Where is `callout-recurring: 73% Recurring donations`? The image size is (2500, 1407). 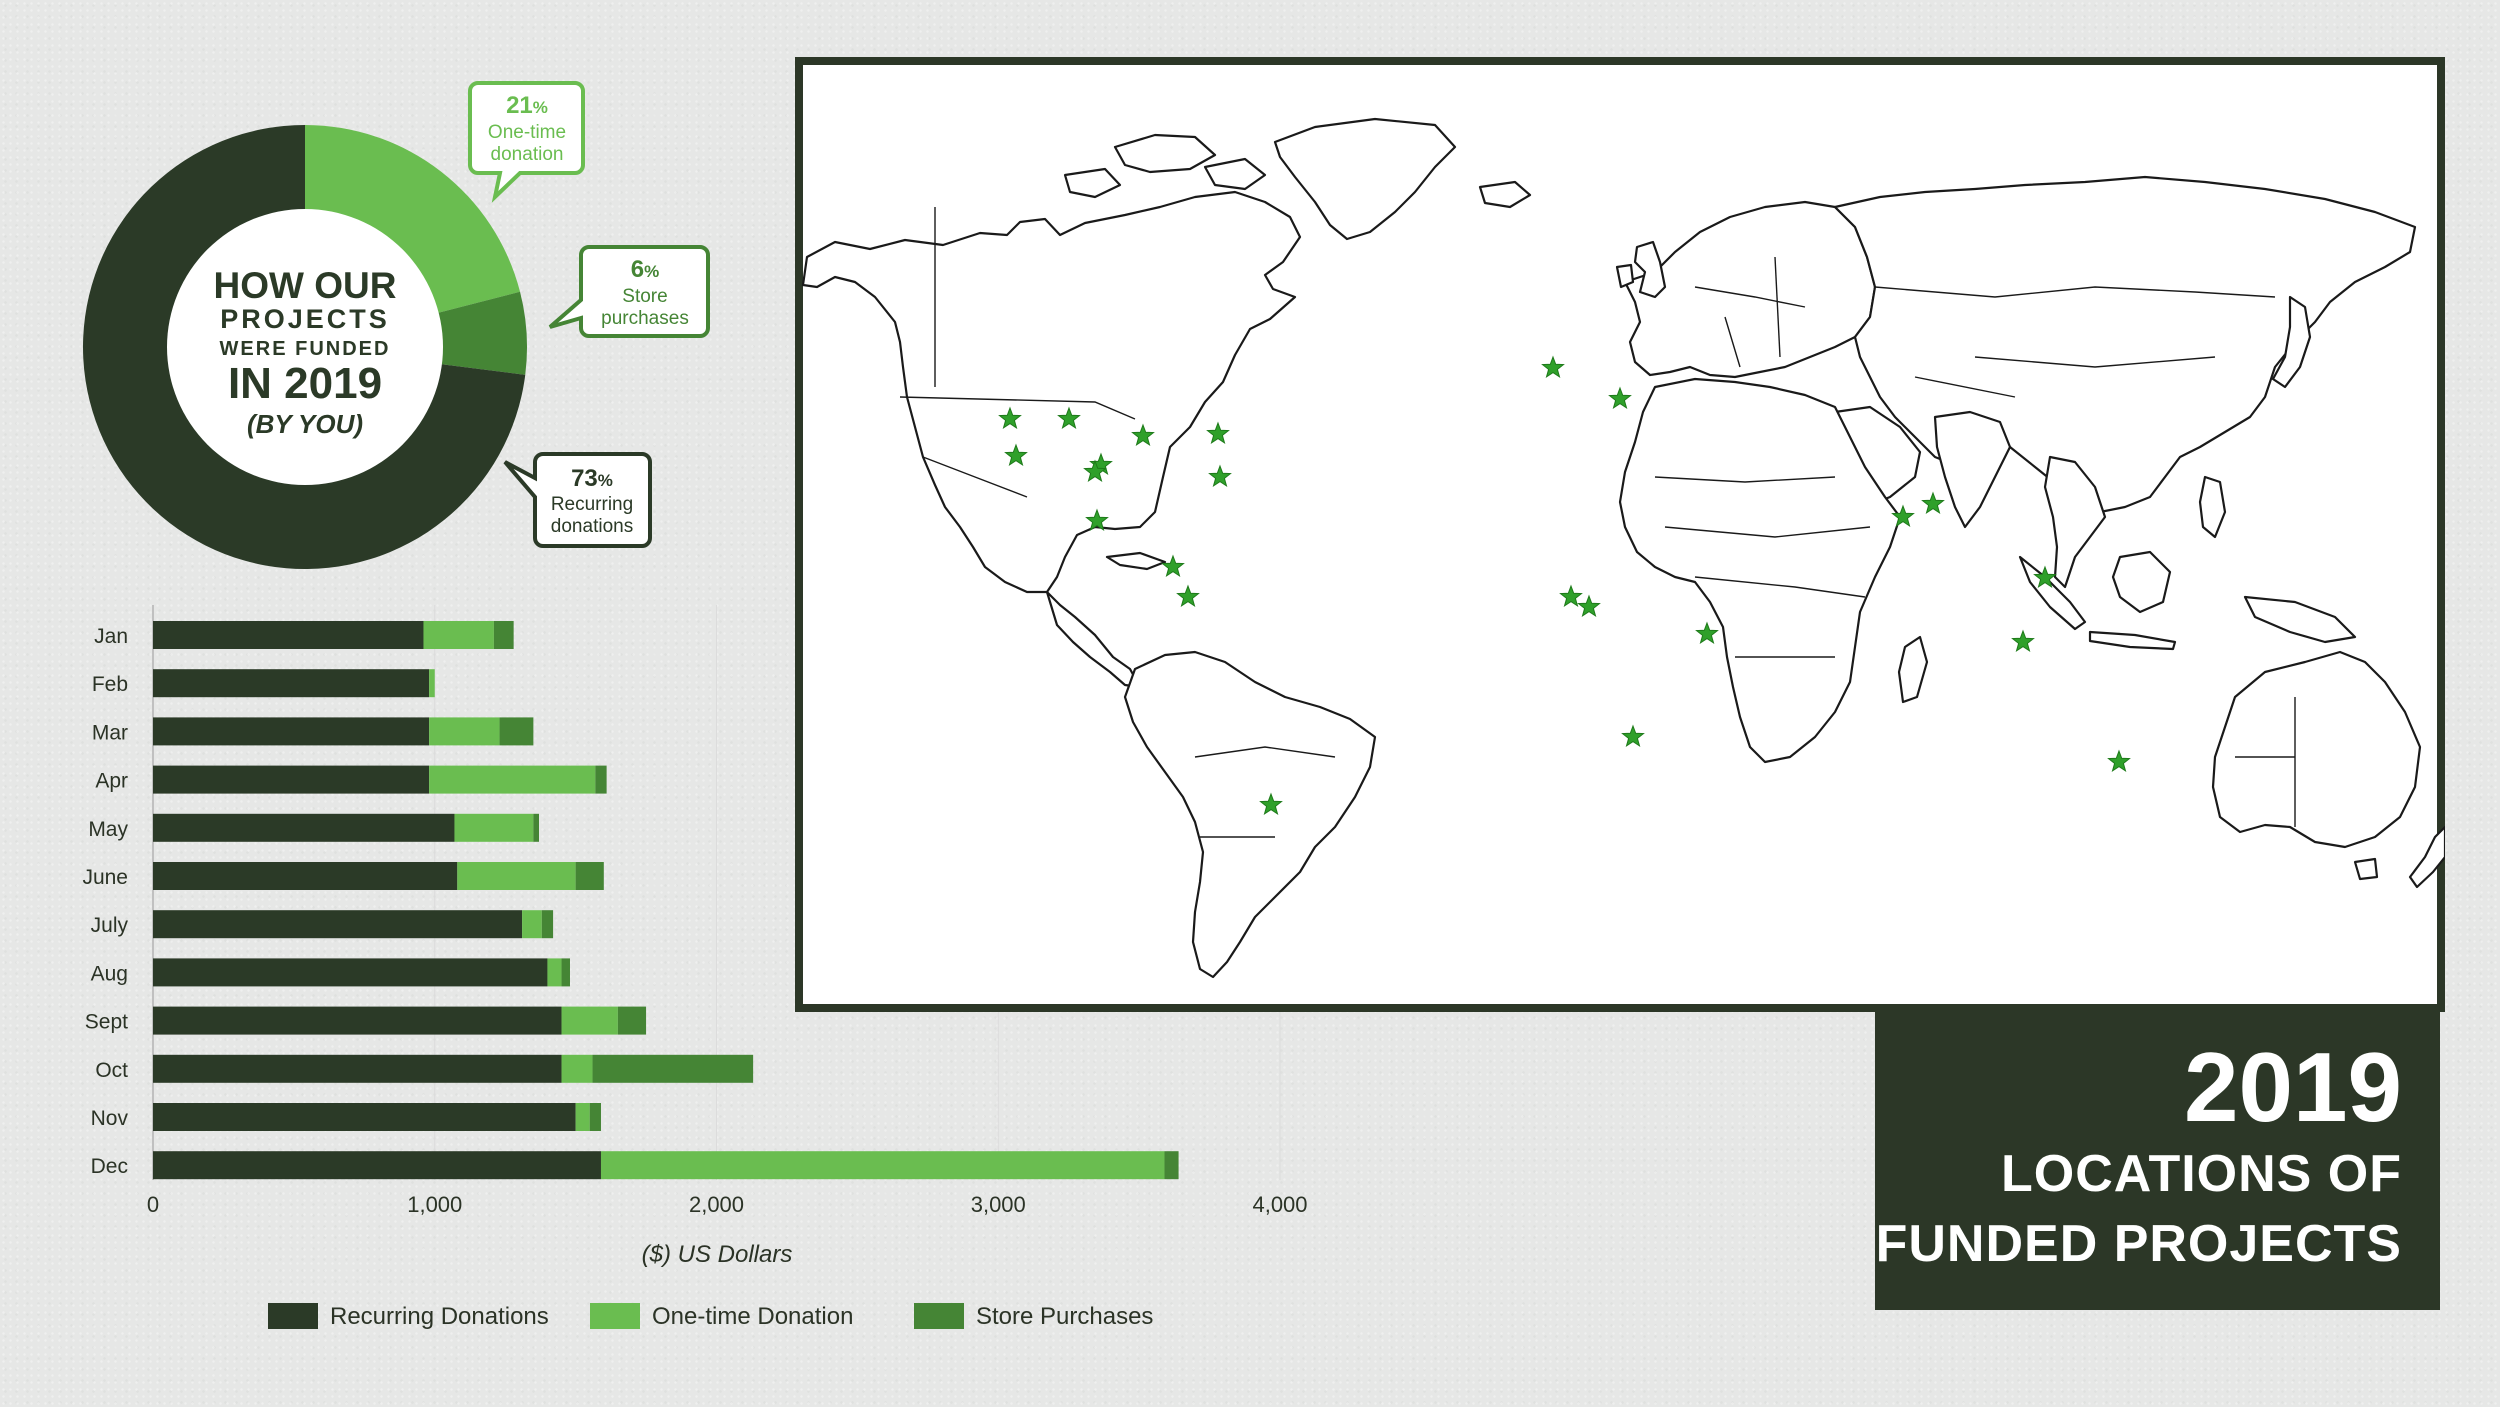
callout-recurring: 73% Recurring donations is located at coordinates (577, 500).